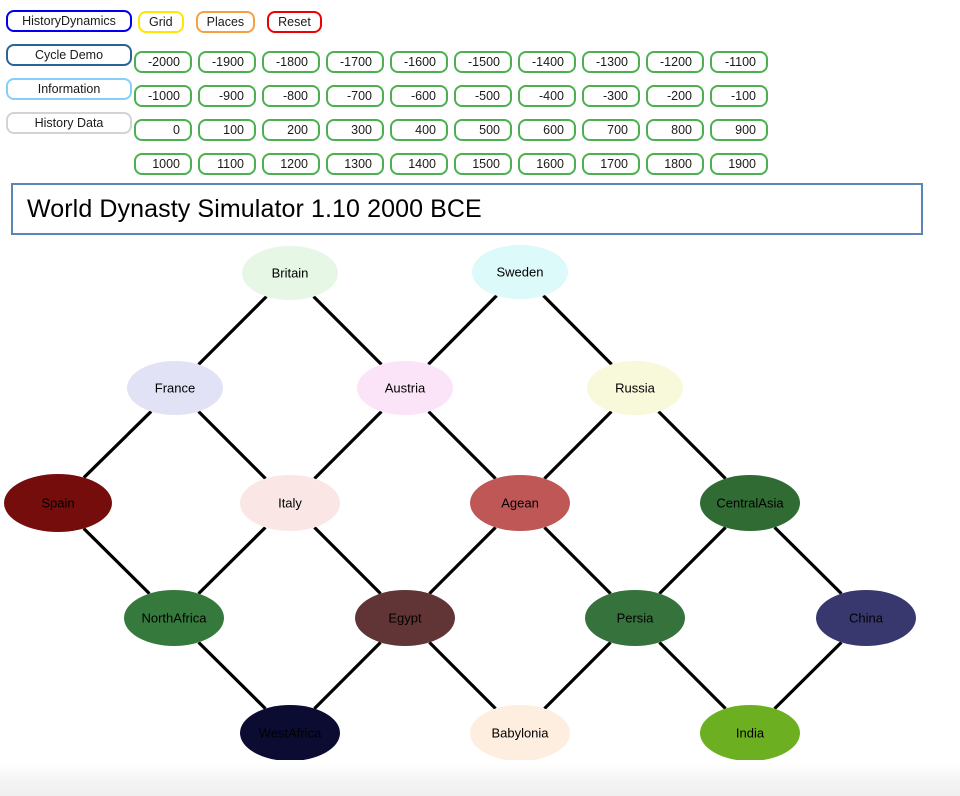  Describe the element at coordinates (161, 22) in the screenshot. I see `action-button-grid: Grid` at that location.